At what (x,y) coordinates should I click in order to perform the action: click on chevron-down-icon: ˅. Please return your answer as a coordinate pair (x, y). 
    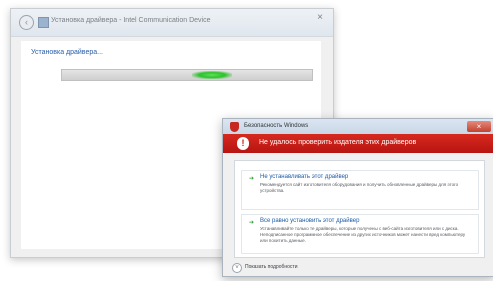
    Looking at the image, I should click on (237, 268).